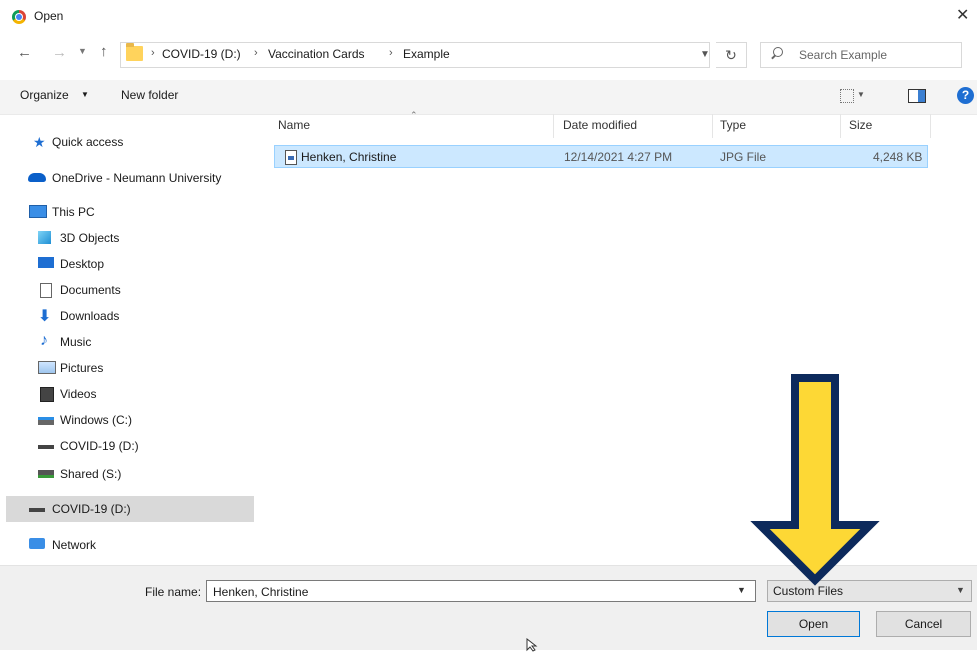 Image resolution: width=977 pixels, height=652 pixels. I want to click on download-arrow-icon: ⬇, so click(45, 316).